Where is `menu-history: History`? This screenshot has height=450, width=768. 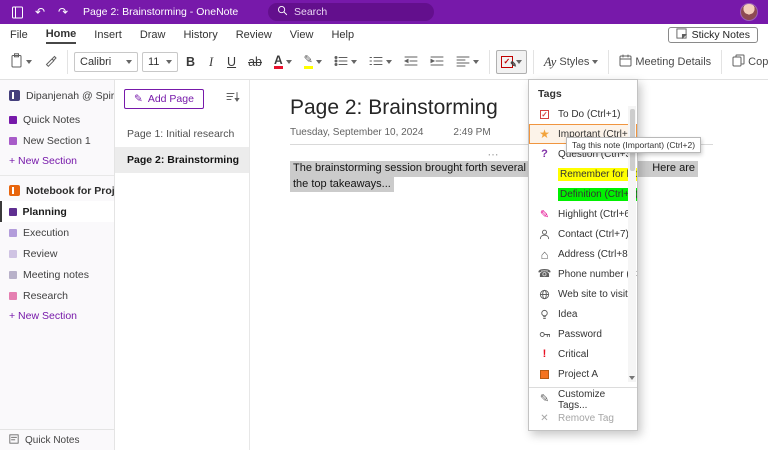 menu-history: History is located at coordinates (200, 35).